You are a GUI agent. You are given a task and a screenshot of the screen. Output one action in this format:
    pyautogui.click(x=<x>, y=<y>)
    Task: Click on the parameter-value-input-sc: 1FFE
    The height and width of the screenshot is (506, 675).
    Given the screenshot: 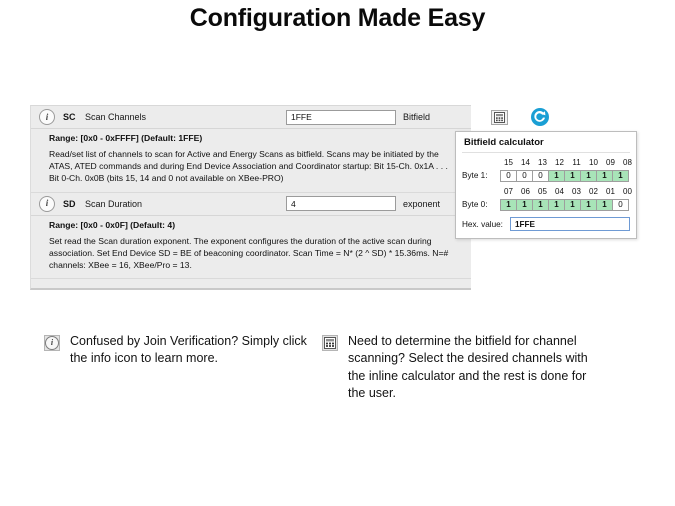 What is the action you would take?
    pyautogui.click(x=341, y=117)
    